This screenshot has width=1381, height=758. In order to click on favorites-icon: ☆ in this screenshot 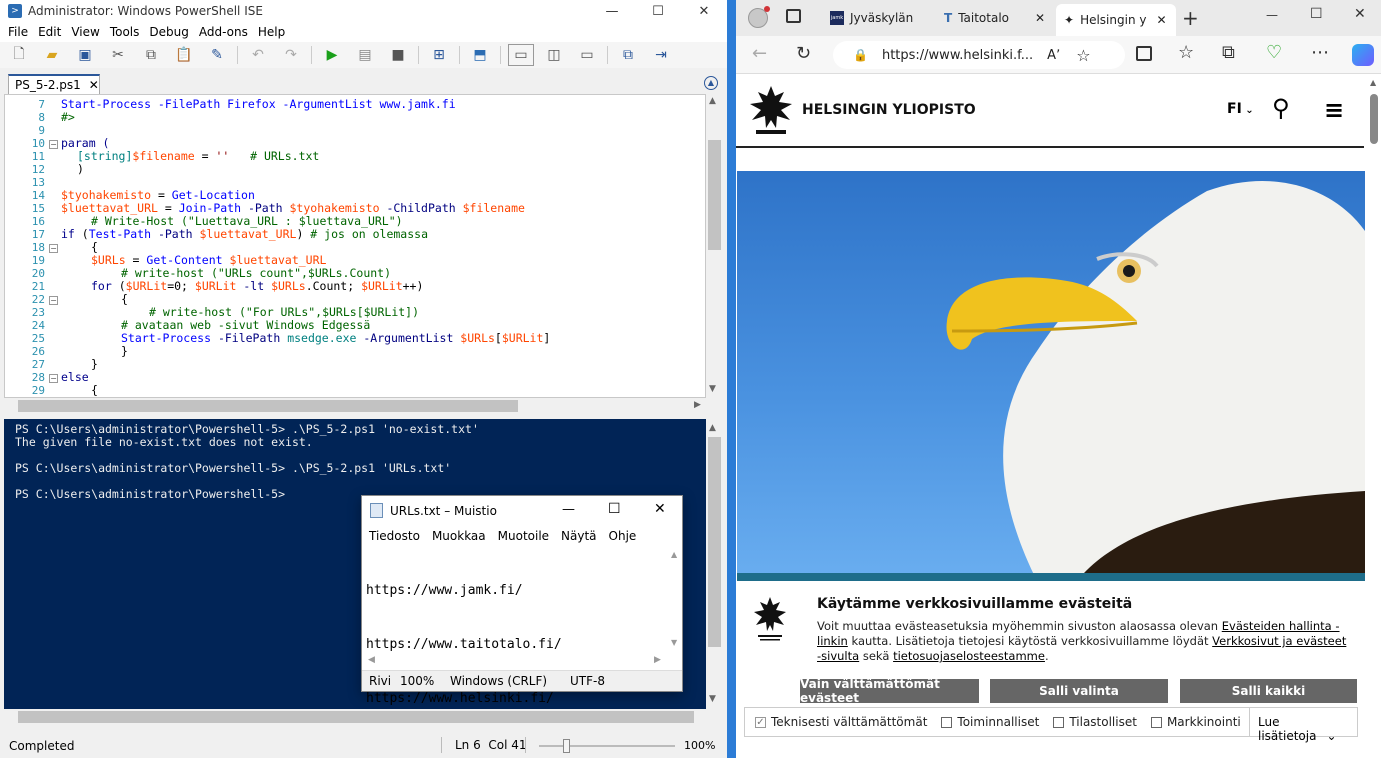, I will do `click(1186, 52)`.